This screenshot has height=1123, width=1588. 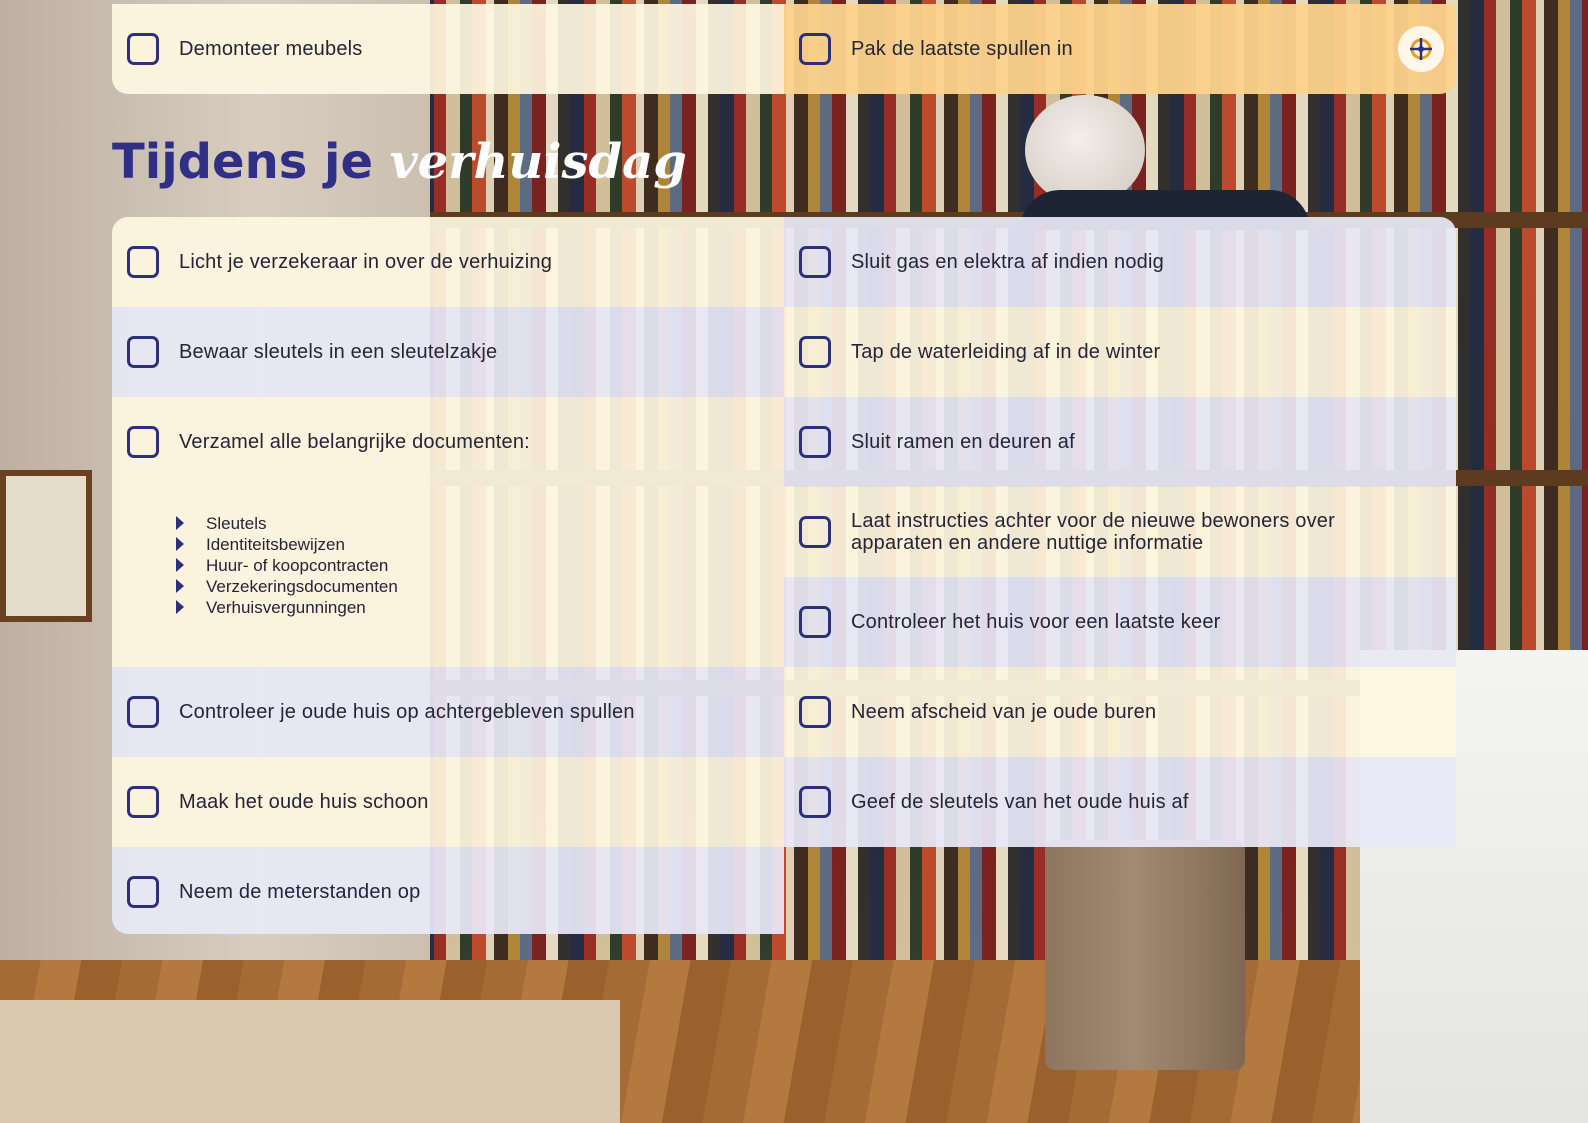 I want to click on list-item: Verhuisvergunningen, so click(x=287, y=607).